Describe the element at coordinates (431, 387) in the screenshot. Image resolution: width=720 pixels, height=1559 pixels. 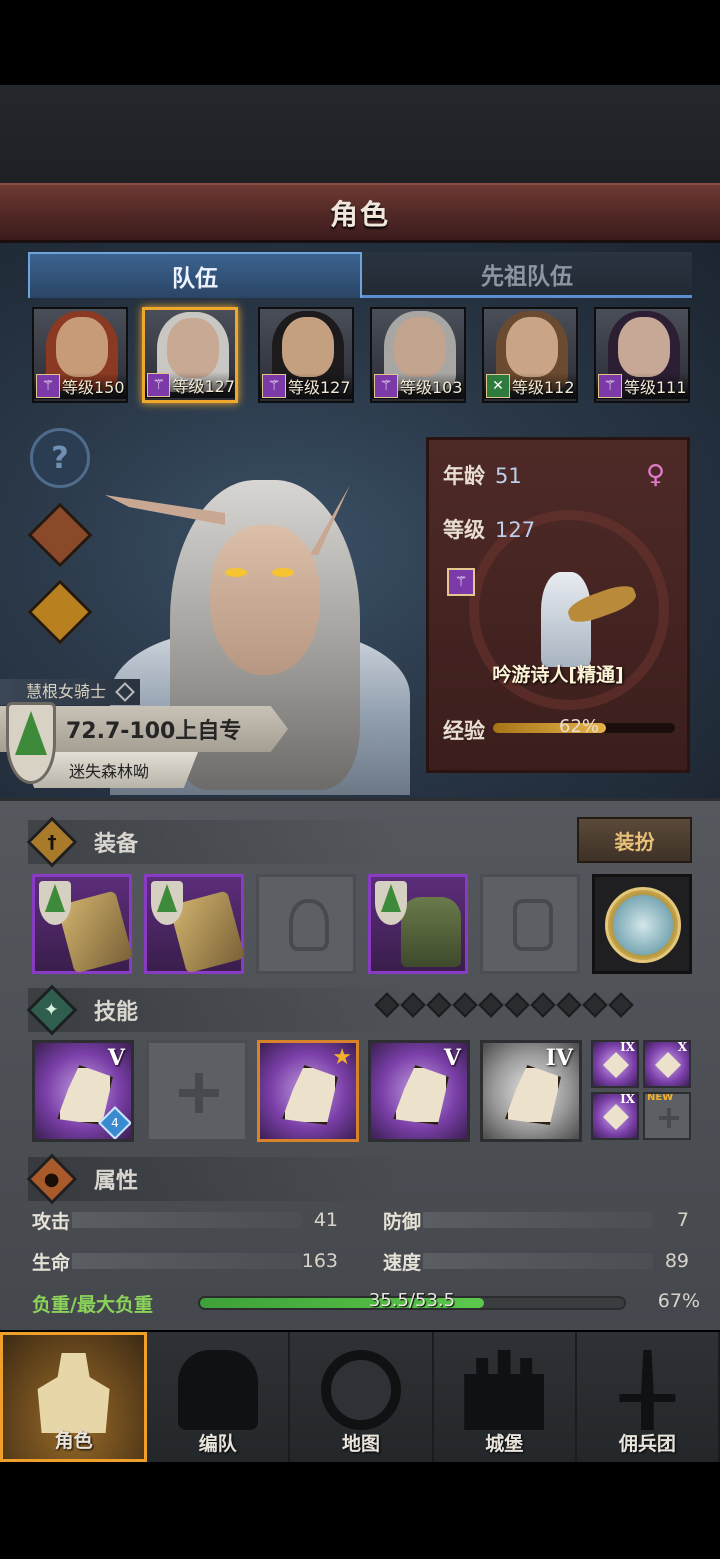
I see `member-level: 等级103` at that location.